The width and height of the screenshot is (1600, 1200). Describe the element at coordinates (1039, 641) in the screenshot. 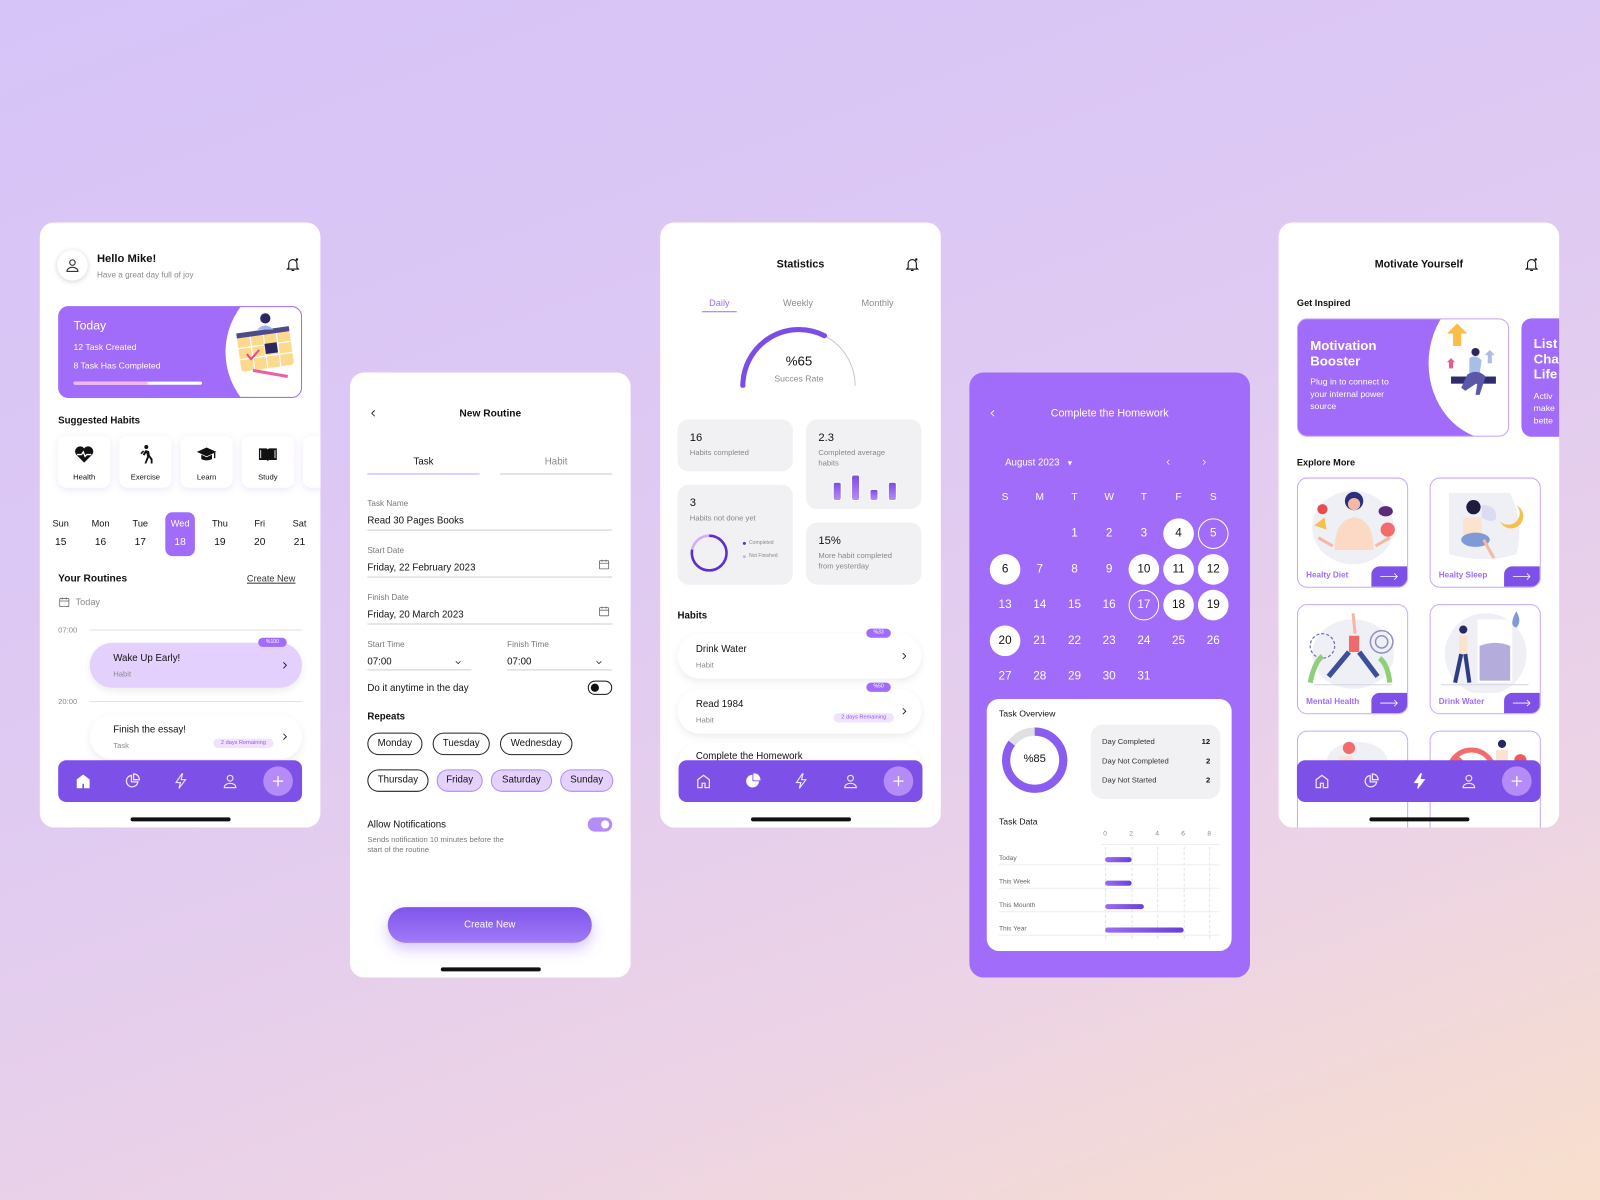

I see `calendar-day: 21` at that location.